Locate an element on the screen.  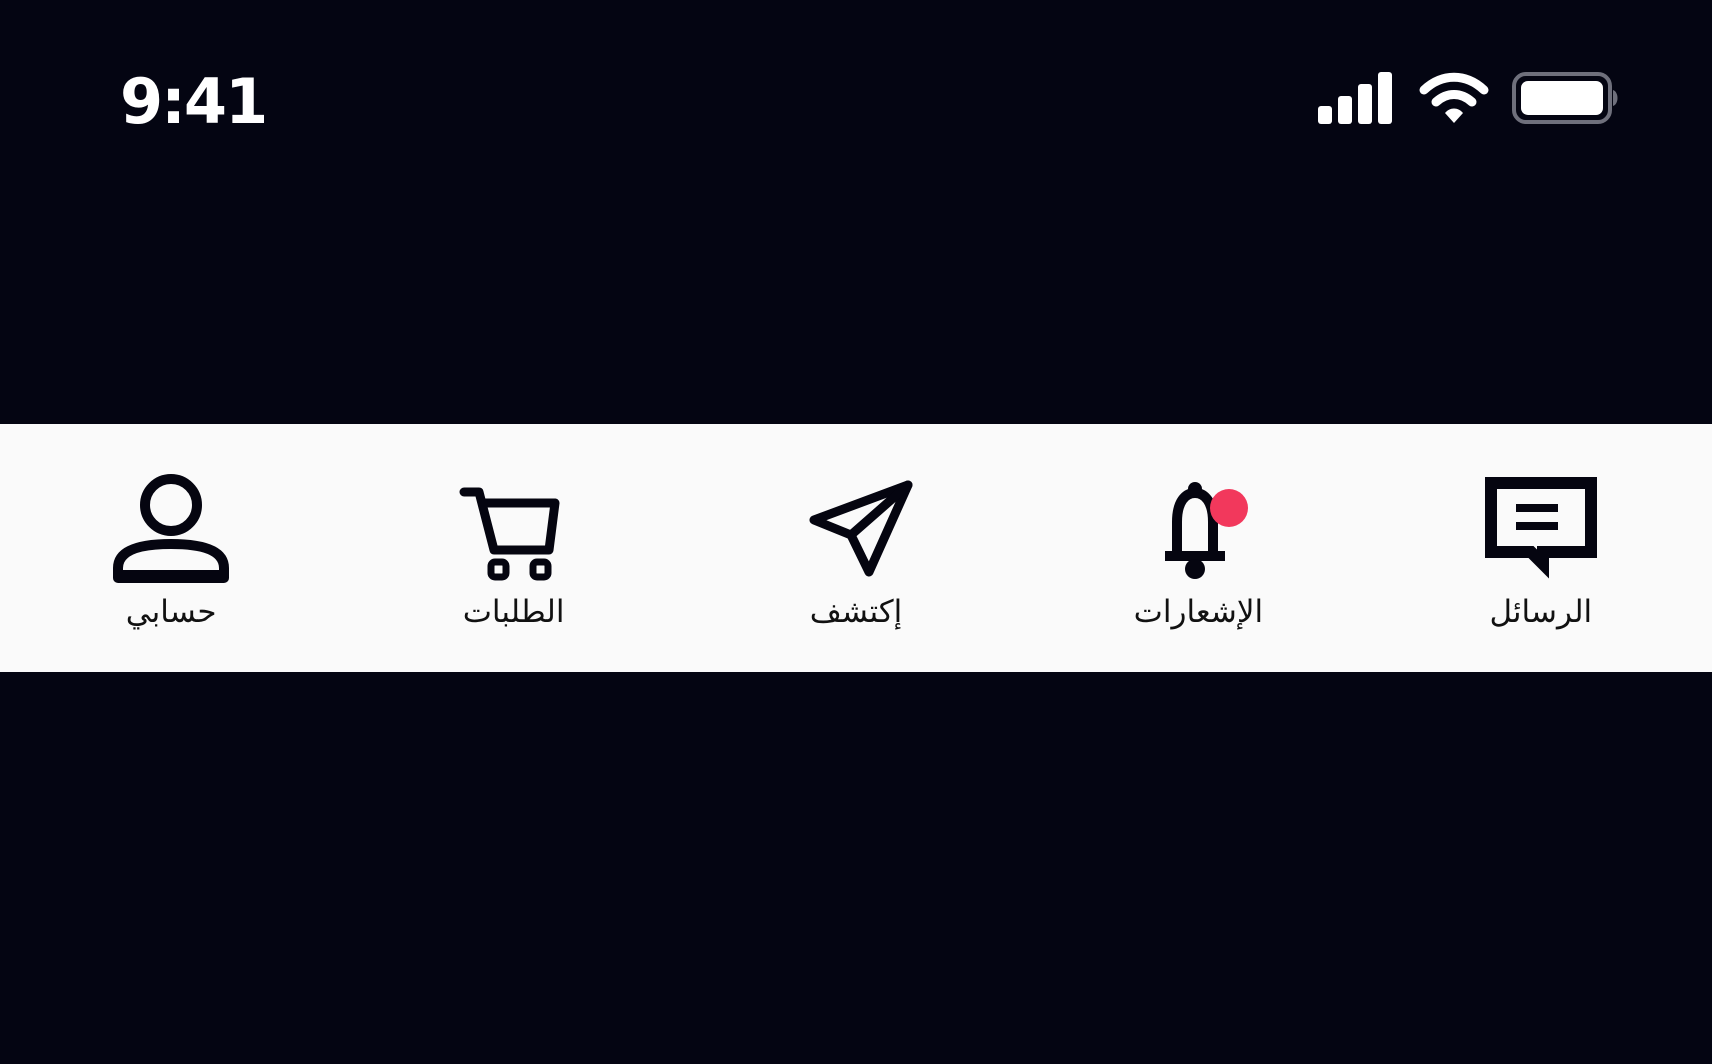
tab-label-messages: الرسائل is located at coordinates (1541, 612).